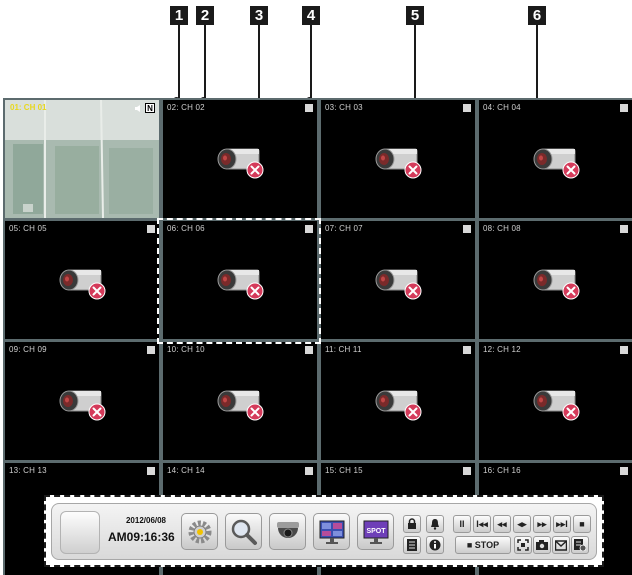 This screenshot has height=575, width=632. I want to click on channel-label: 15: CH 15, so click(344, 470).